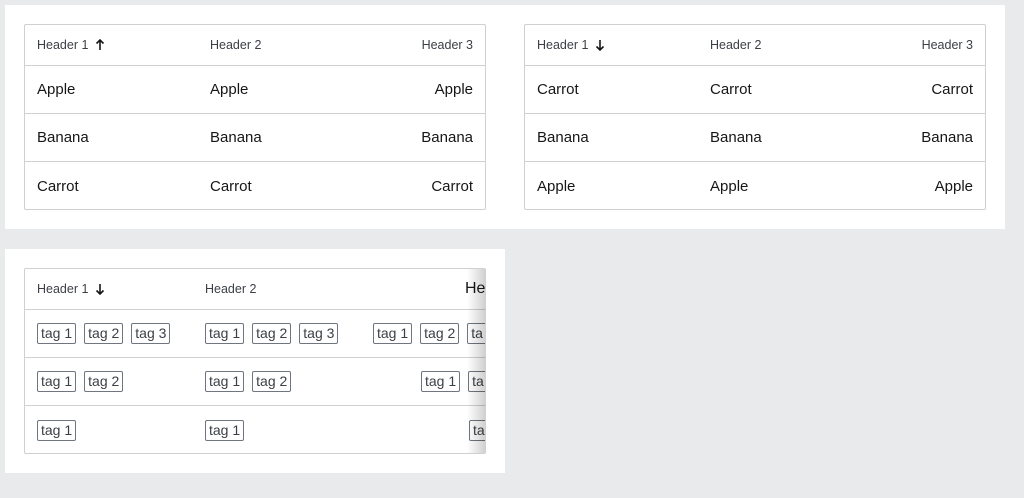 This screenshot has height=498, width=1024. Describe the element at coordinates (255, 429) in the screenshot. I see `table-row: tag 1 tag 1 ta` at that location.